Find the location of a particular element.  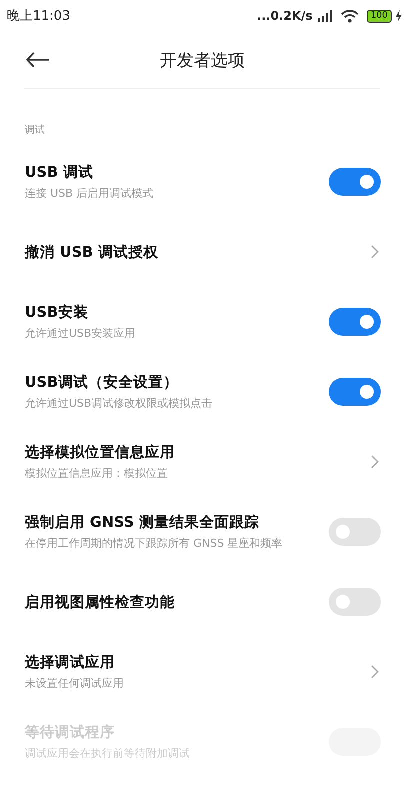

setting-description: 允许通过USB调试修改权限或模拟点击 is located at coordinates (119, 403).